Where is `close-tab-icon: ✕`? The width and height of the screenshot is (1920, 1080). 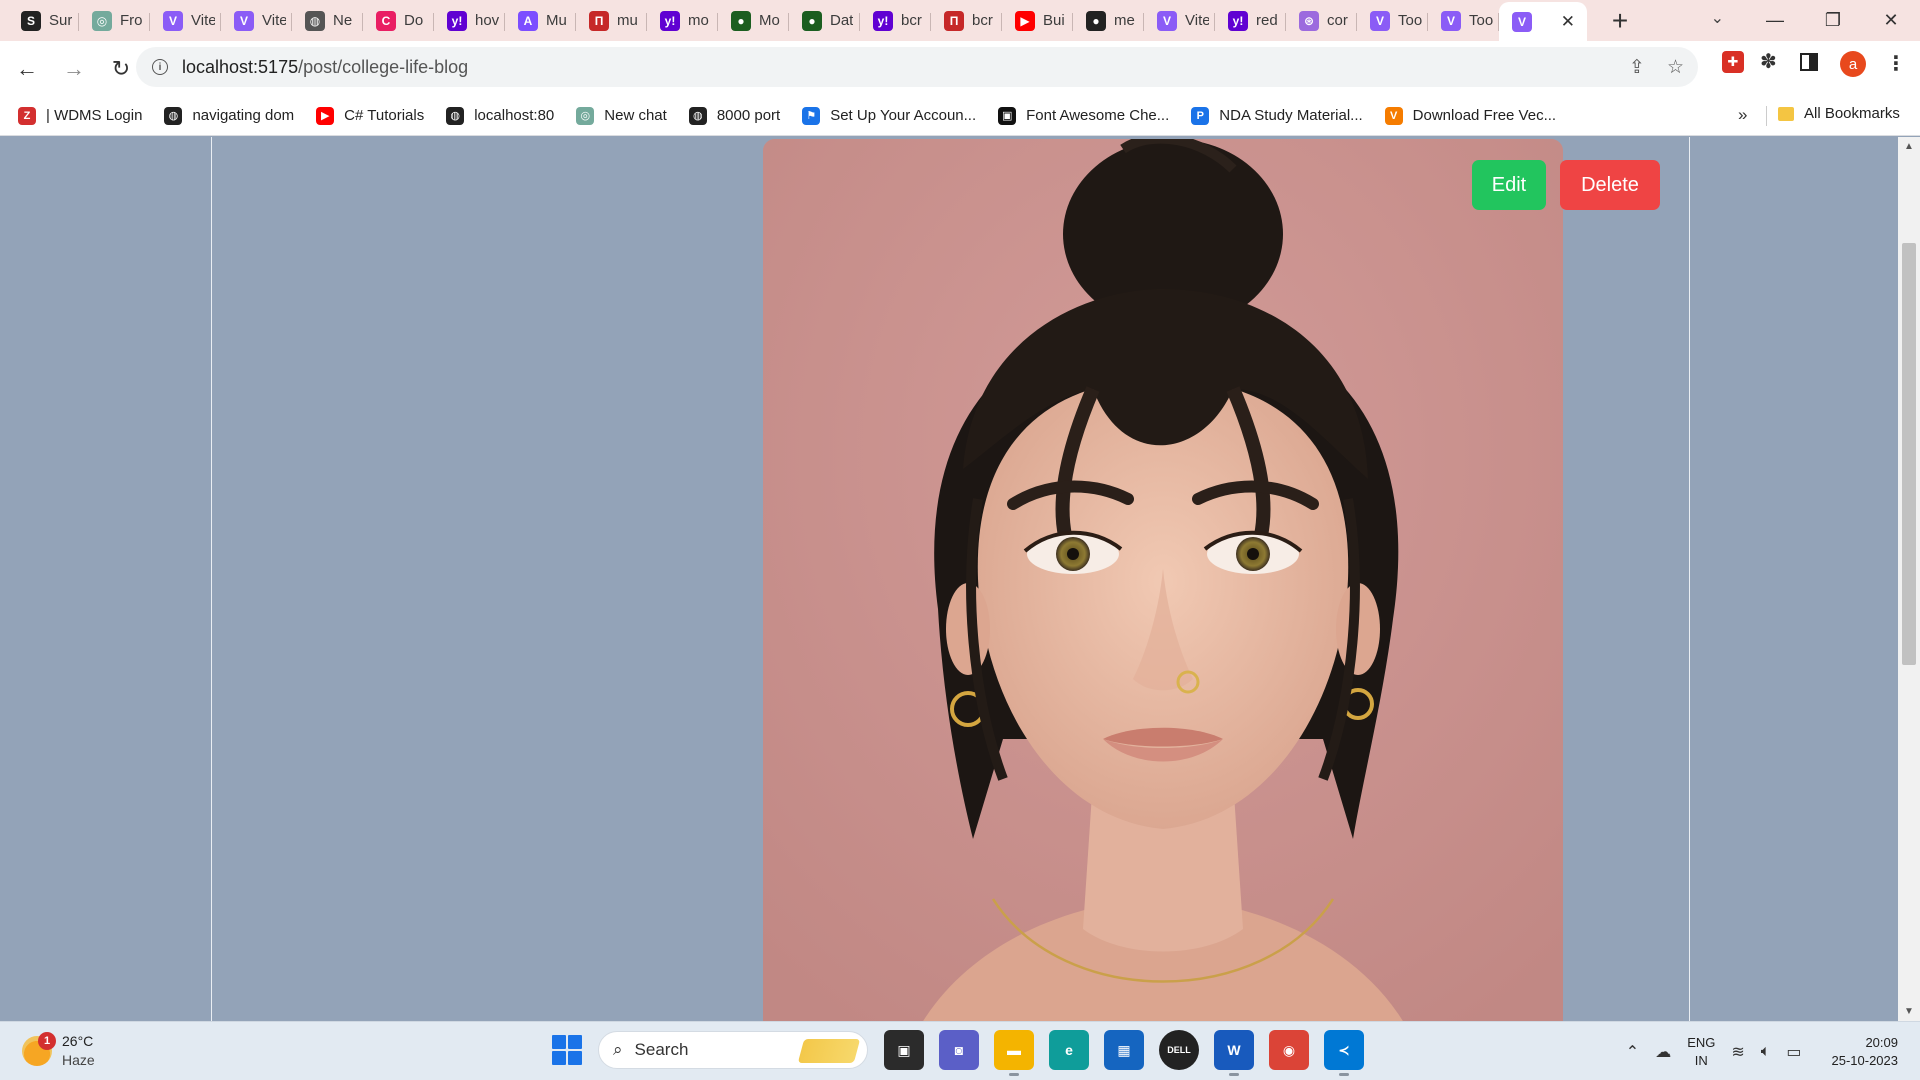
close-tab-icon: ✕ is located at coordinates (1571, 22).